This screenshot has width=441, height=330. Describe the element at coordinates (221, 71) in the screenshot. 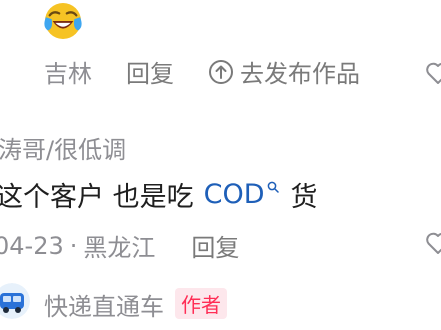

I see `arrow-up-circle-icon` at that location.